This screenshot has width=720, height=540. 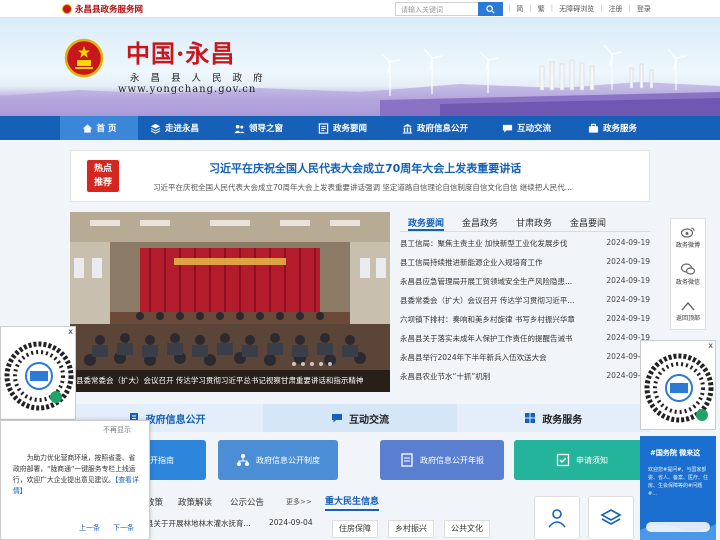 I want to click on announcement-link: 公示公告, so click(x=247, y=502).